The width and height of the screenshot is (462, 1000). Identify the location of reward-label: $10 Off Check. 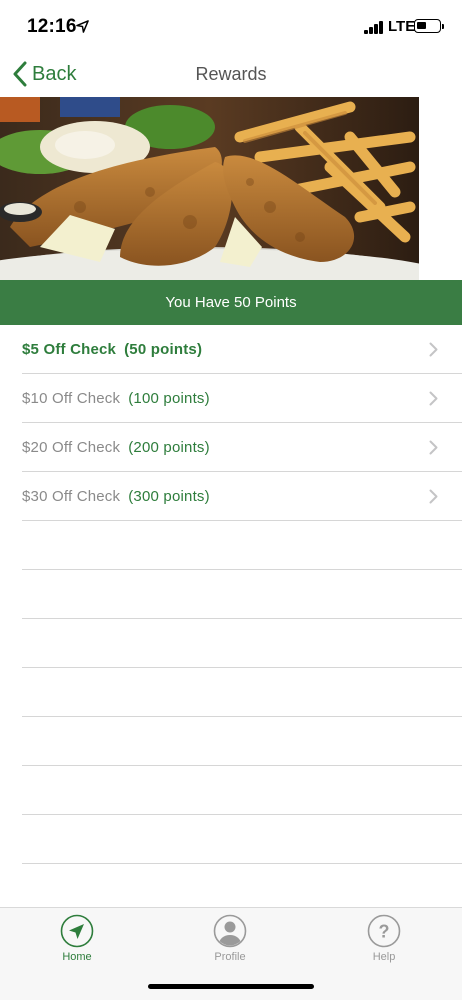
(71, 398).